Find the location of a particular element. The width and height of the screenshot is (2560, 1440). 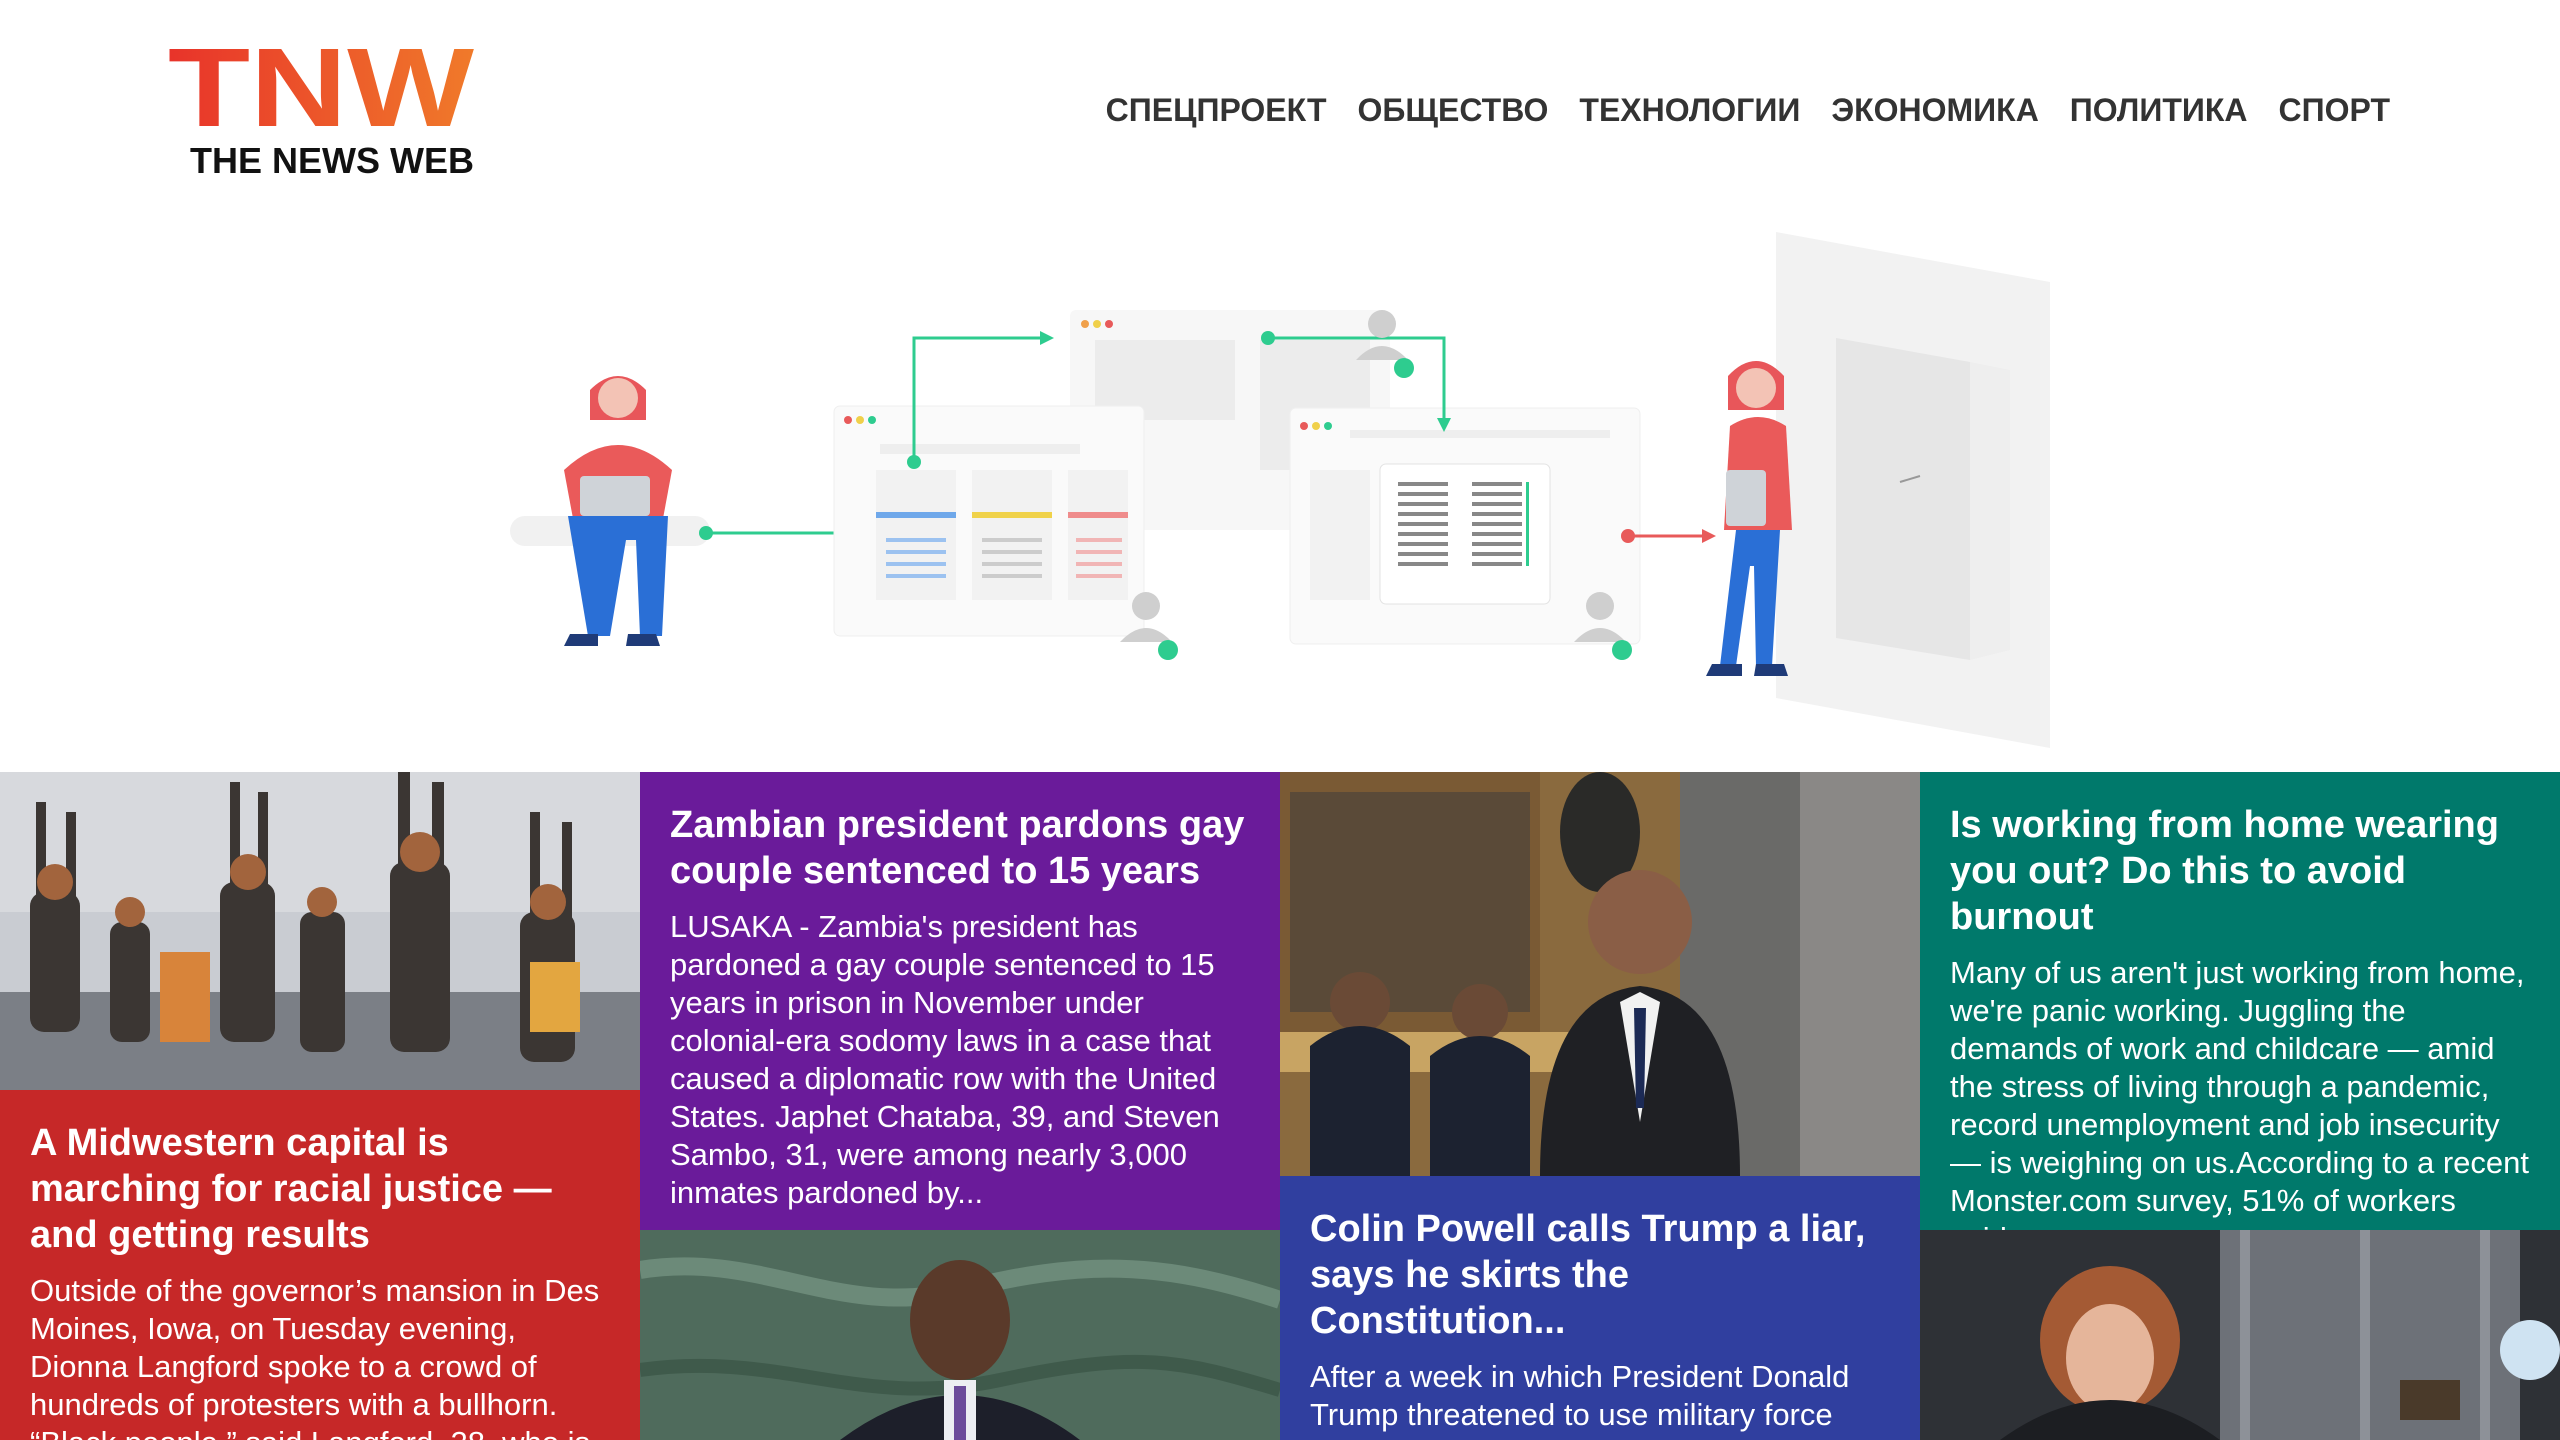

article-3-photo is located at coordinates (1600, 974).